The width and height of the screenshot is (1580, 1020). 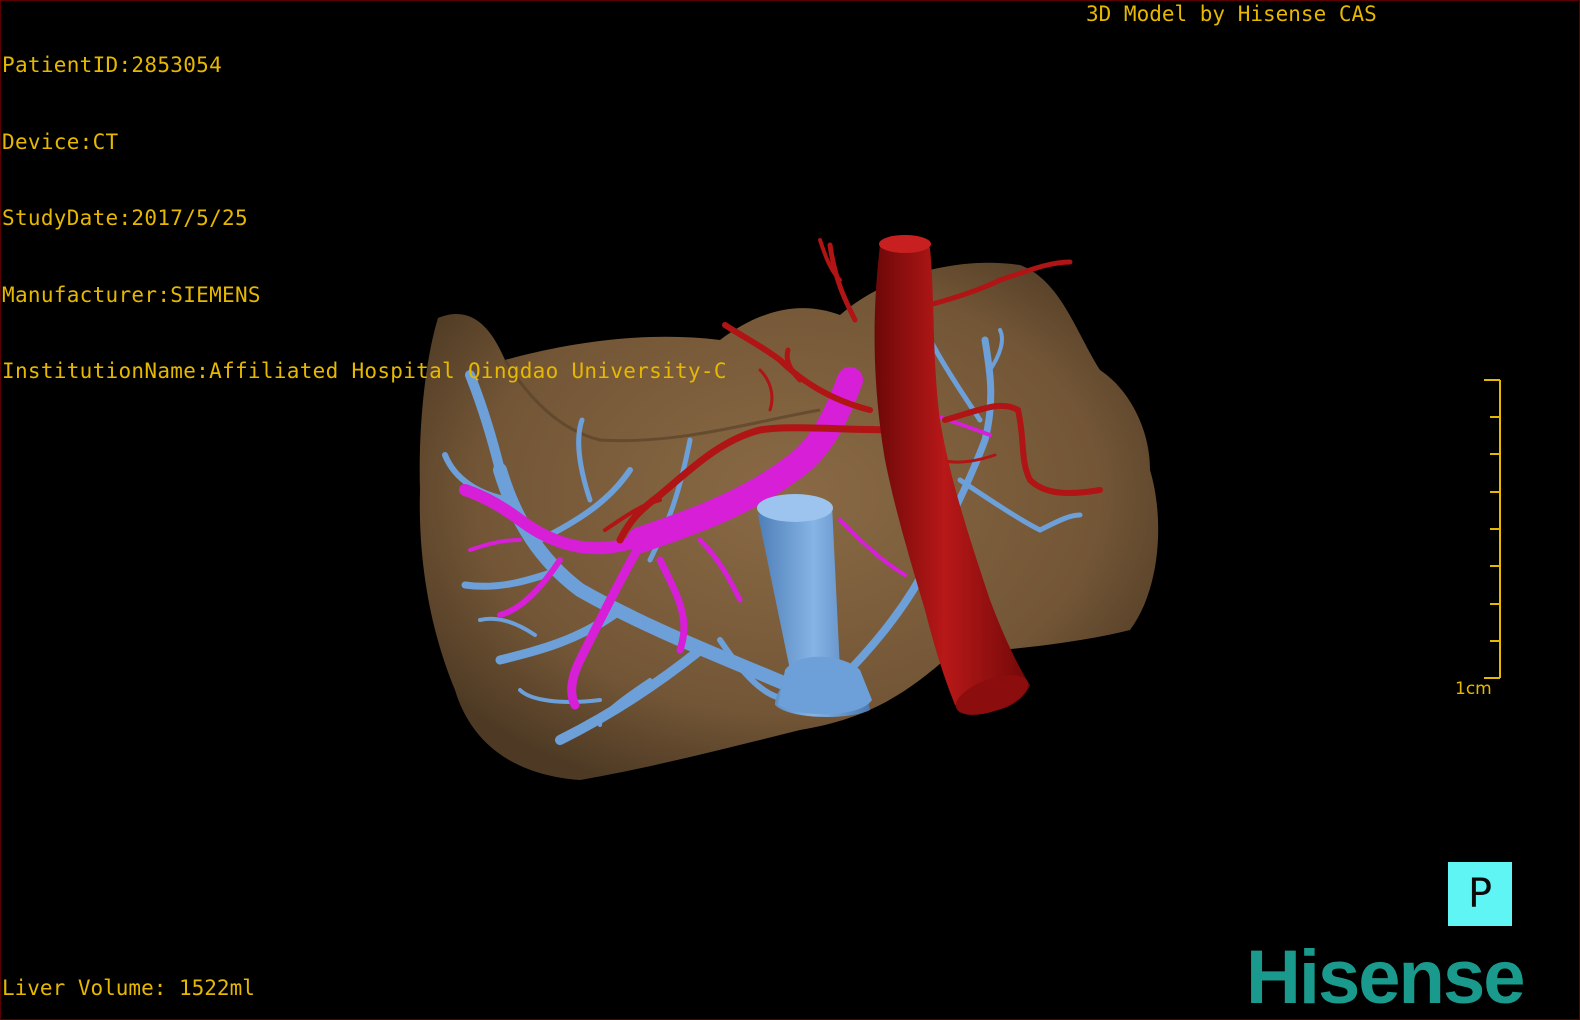 I want to click on device-text: Device:CT, so click(x=60, y=141).